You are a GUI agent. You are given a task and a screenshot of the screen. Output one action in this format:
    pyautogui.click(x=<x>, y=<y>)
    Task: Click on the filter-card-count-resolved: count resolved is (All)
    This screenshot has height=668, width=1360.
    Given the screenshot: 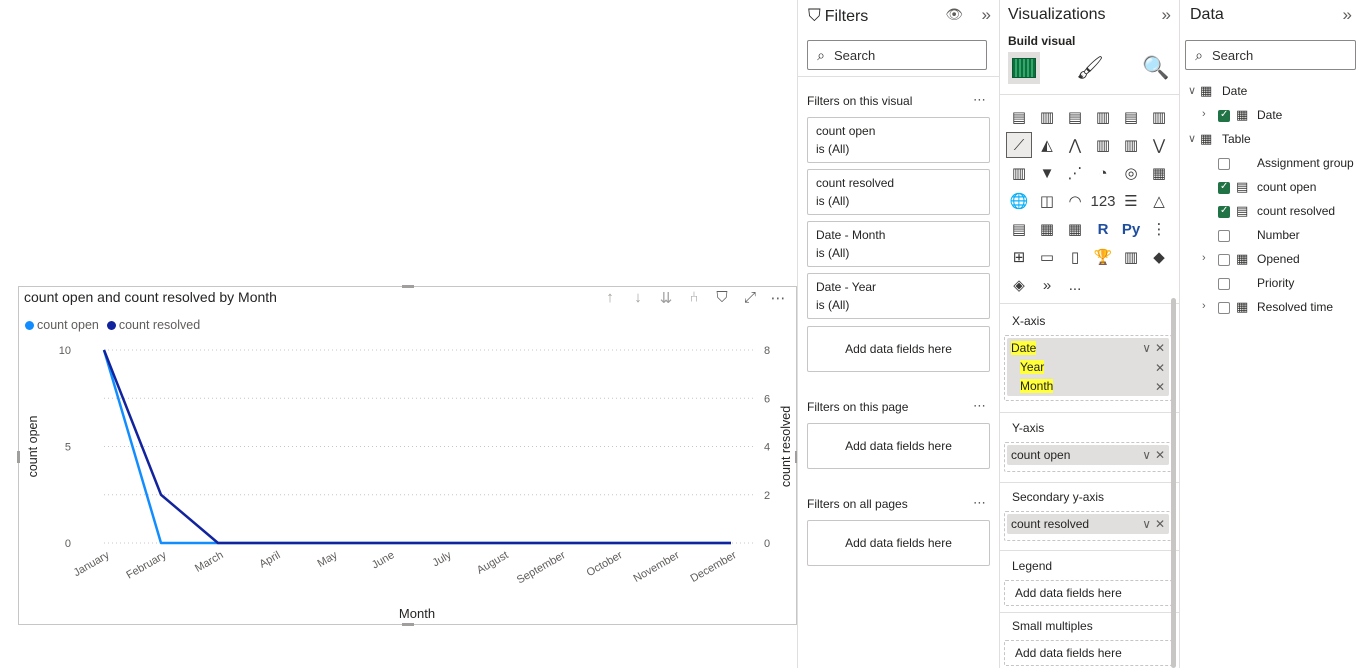 What is the action you would take?
    pyautogui.click(x=898, y=192)
    